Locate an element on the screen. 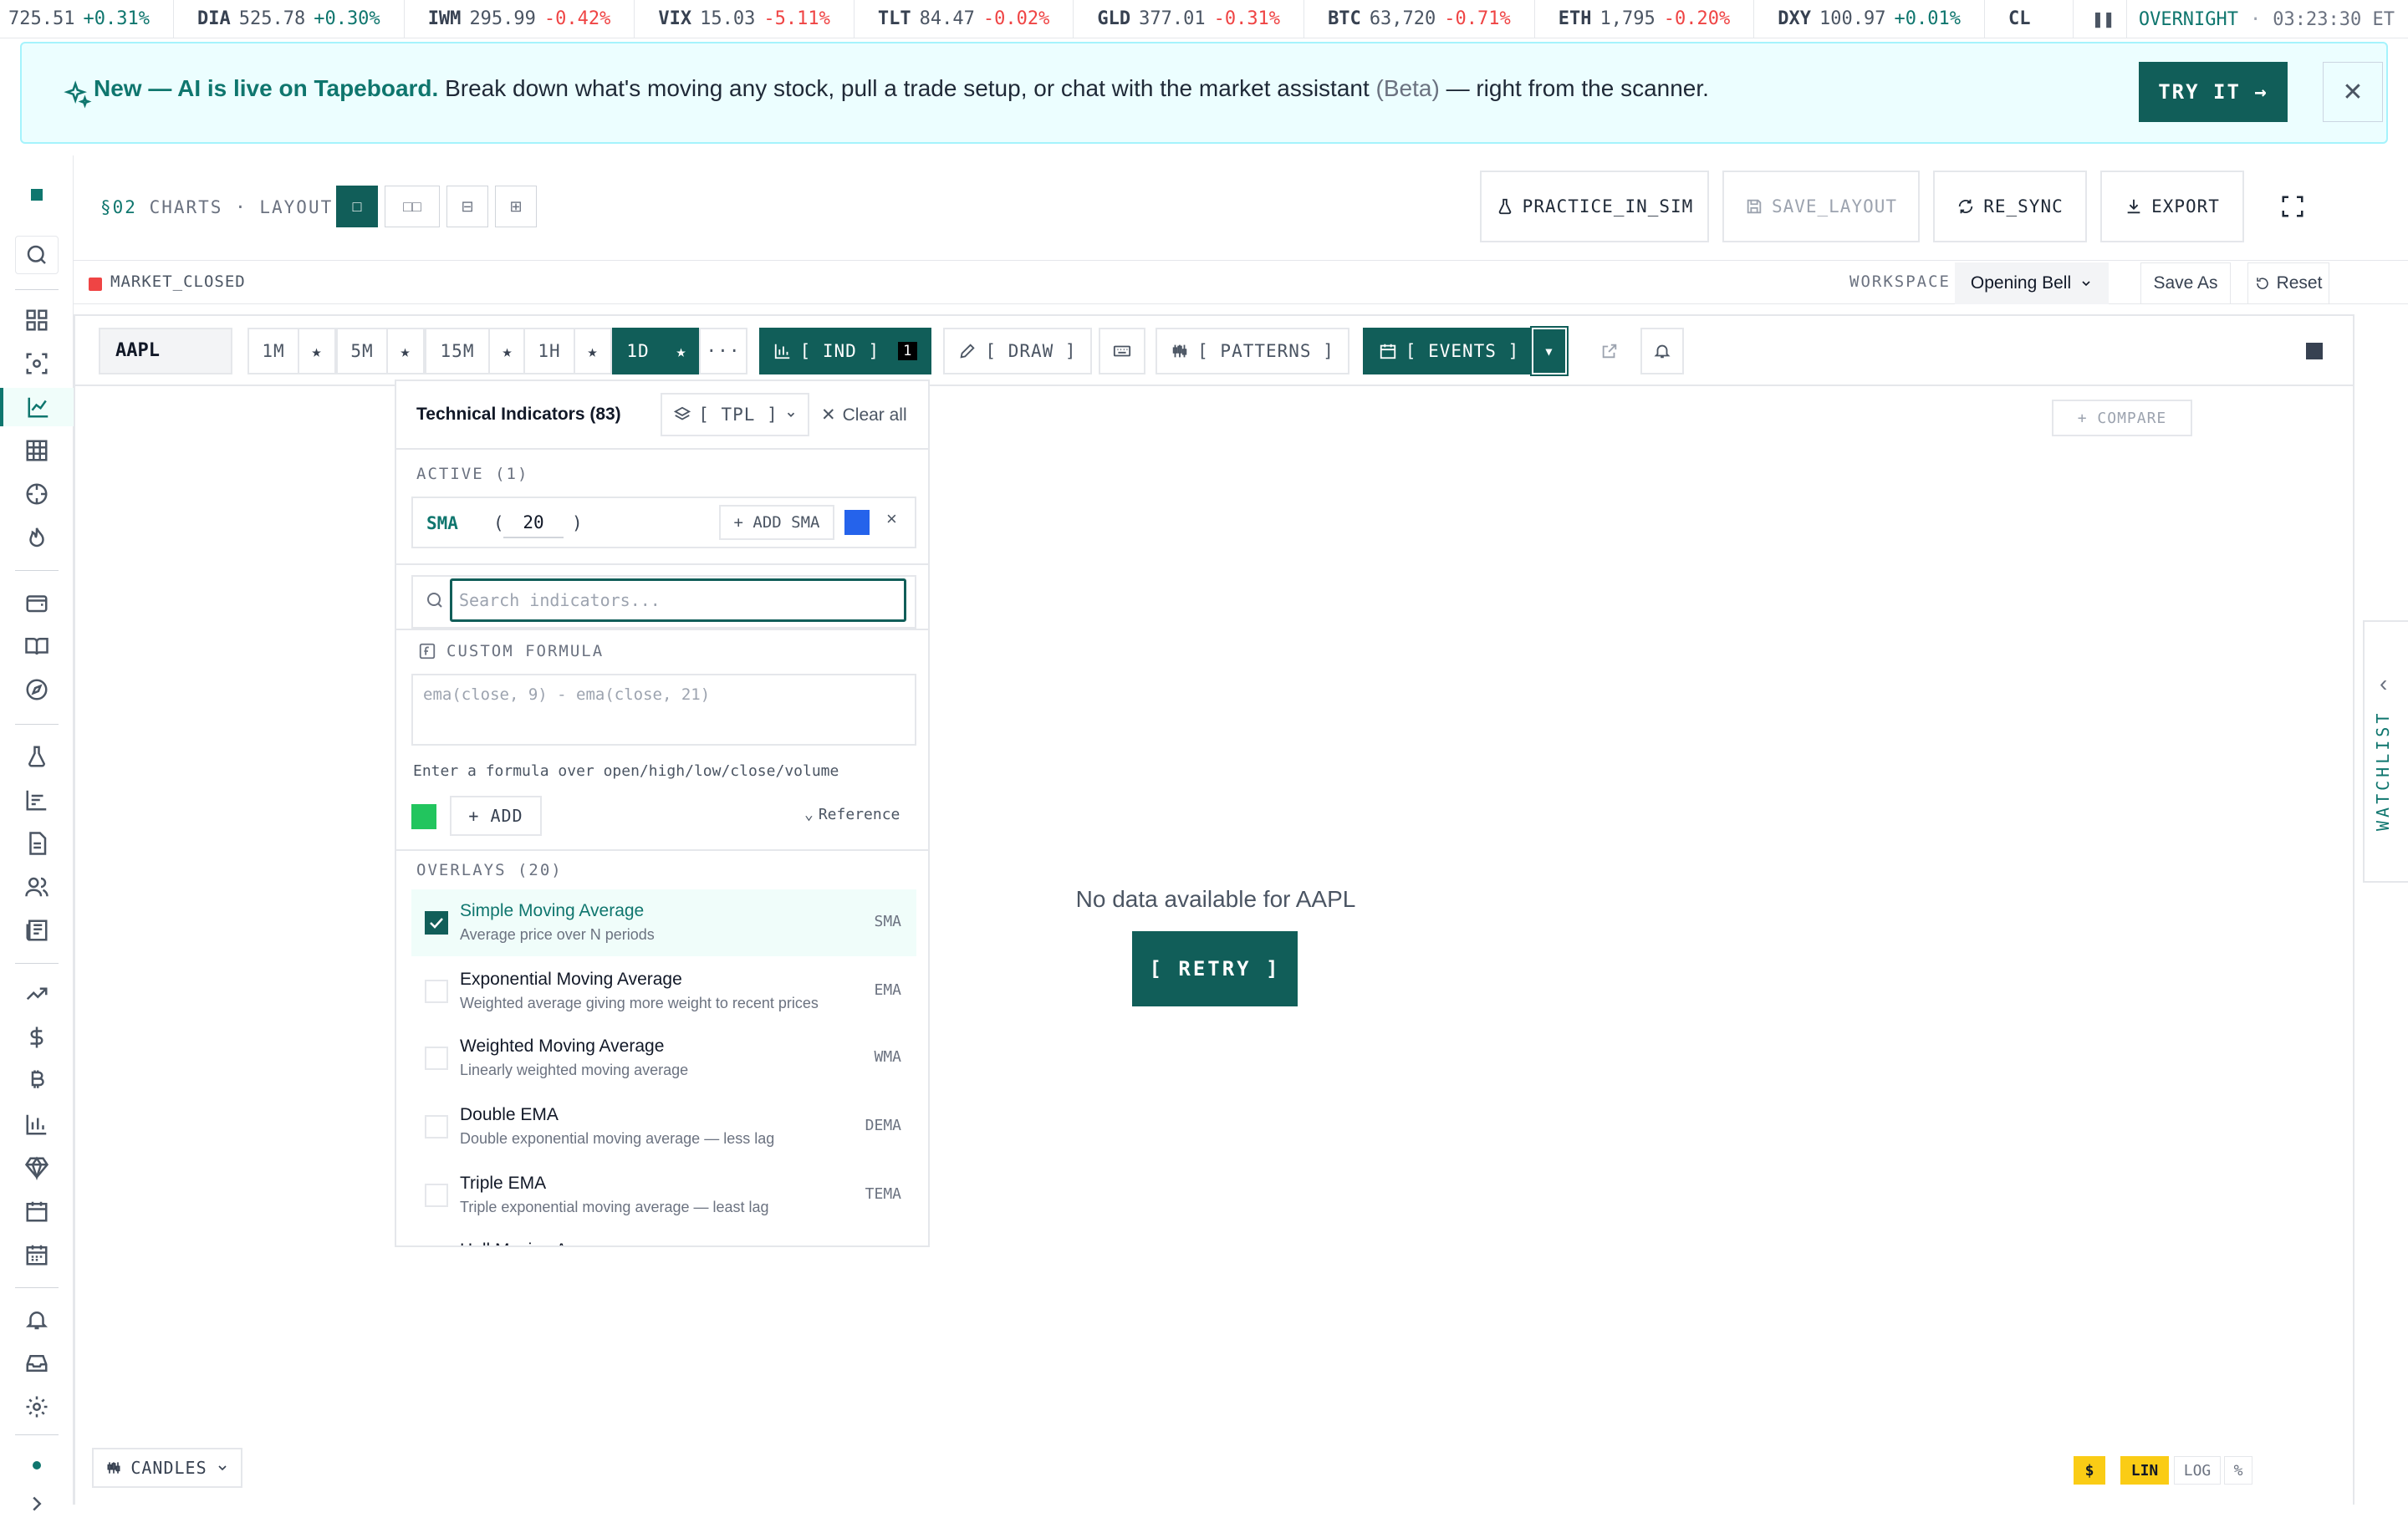 This screenshot has width=2408, height=1523. practice-in-sim-button: PRACTICE_IN_SIM is located at coordinates (1594, 206).